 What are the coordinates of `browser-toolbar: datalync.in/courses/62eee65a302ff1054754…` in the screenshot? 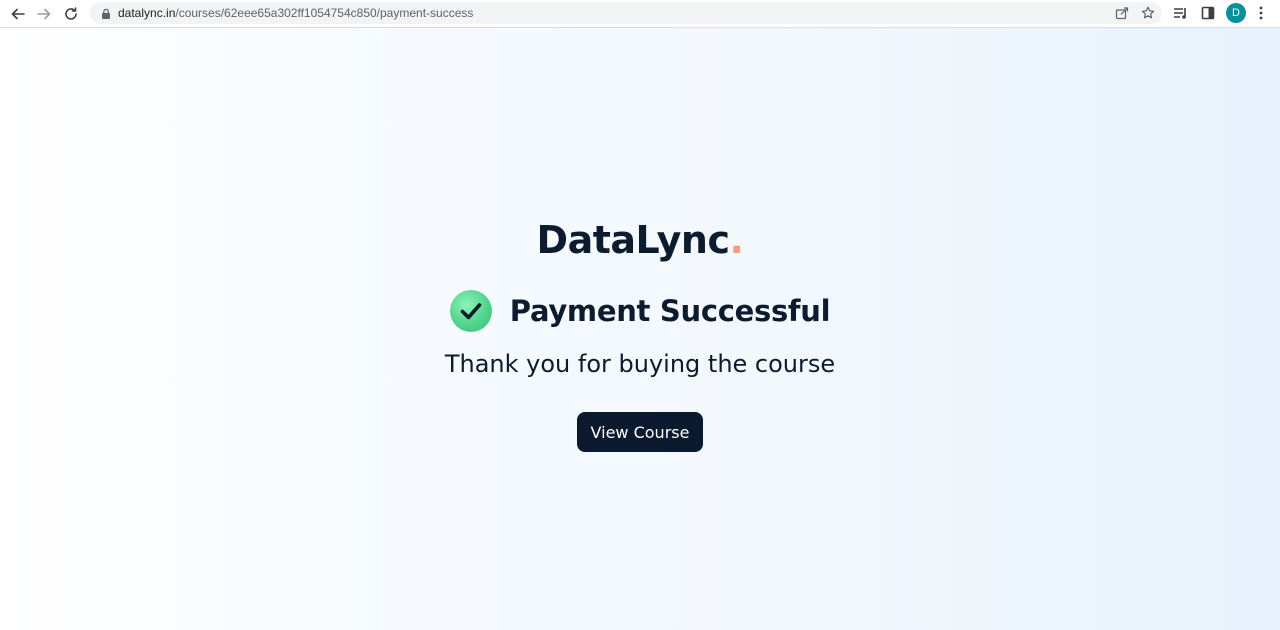 It's located at (640, 14).